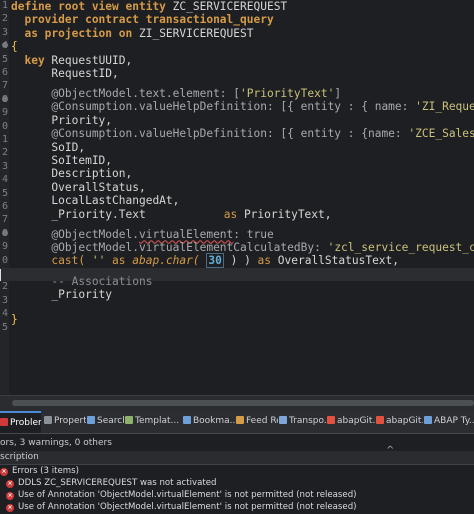 This screenshot has width=474, height=514. I want to click on line-number: 4, so click(4, 180).